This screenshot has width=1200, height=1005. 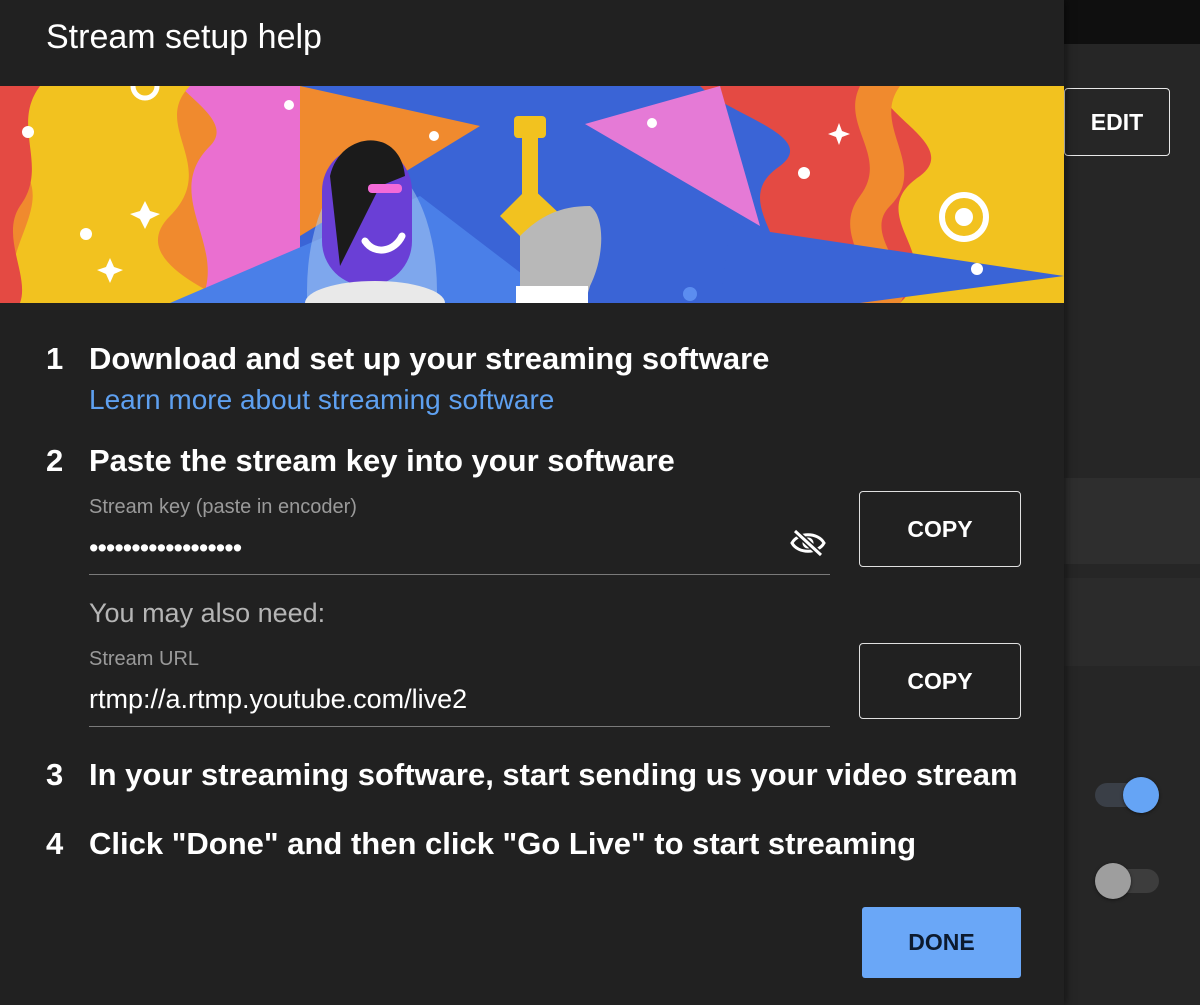 I want to click on stream-url-input: rtmp://a.rtmp.youtube.com/live2, so click(x=278, y=699).